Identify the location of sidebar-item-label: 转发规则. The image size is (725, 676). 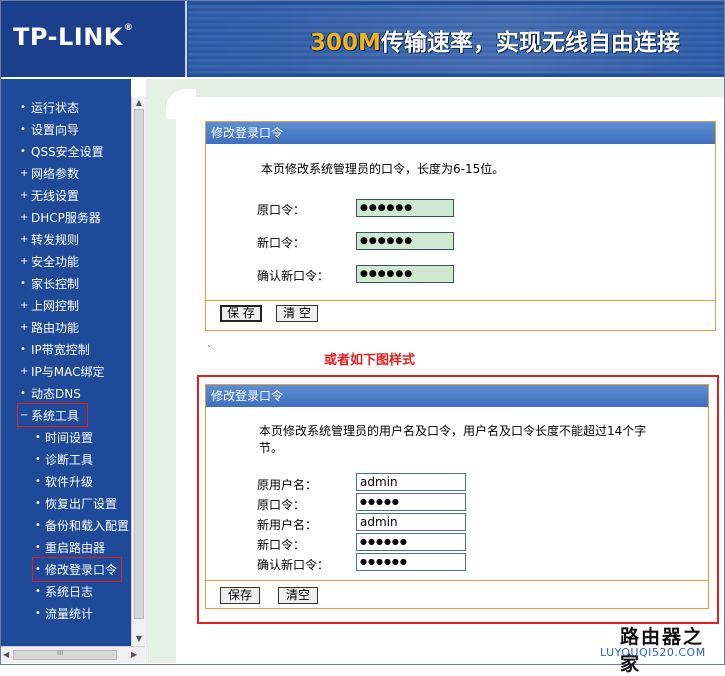
(55, 240).